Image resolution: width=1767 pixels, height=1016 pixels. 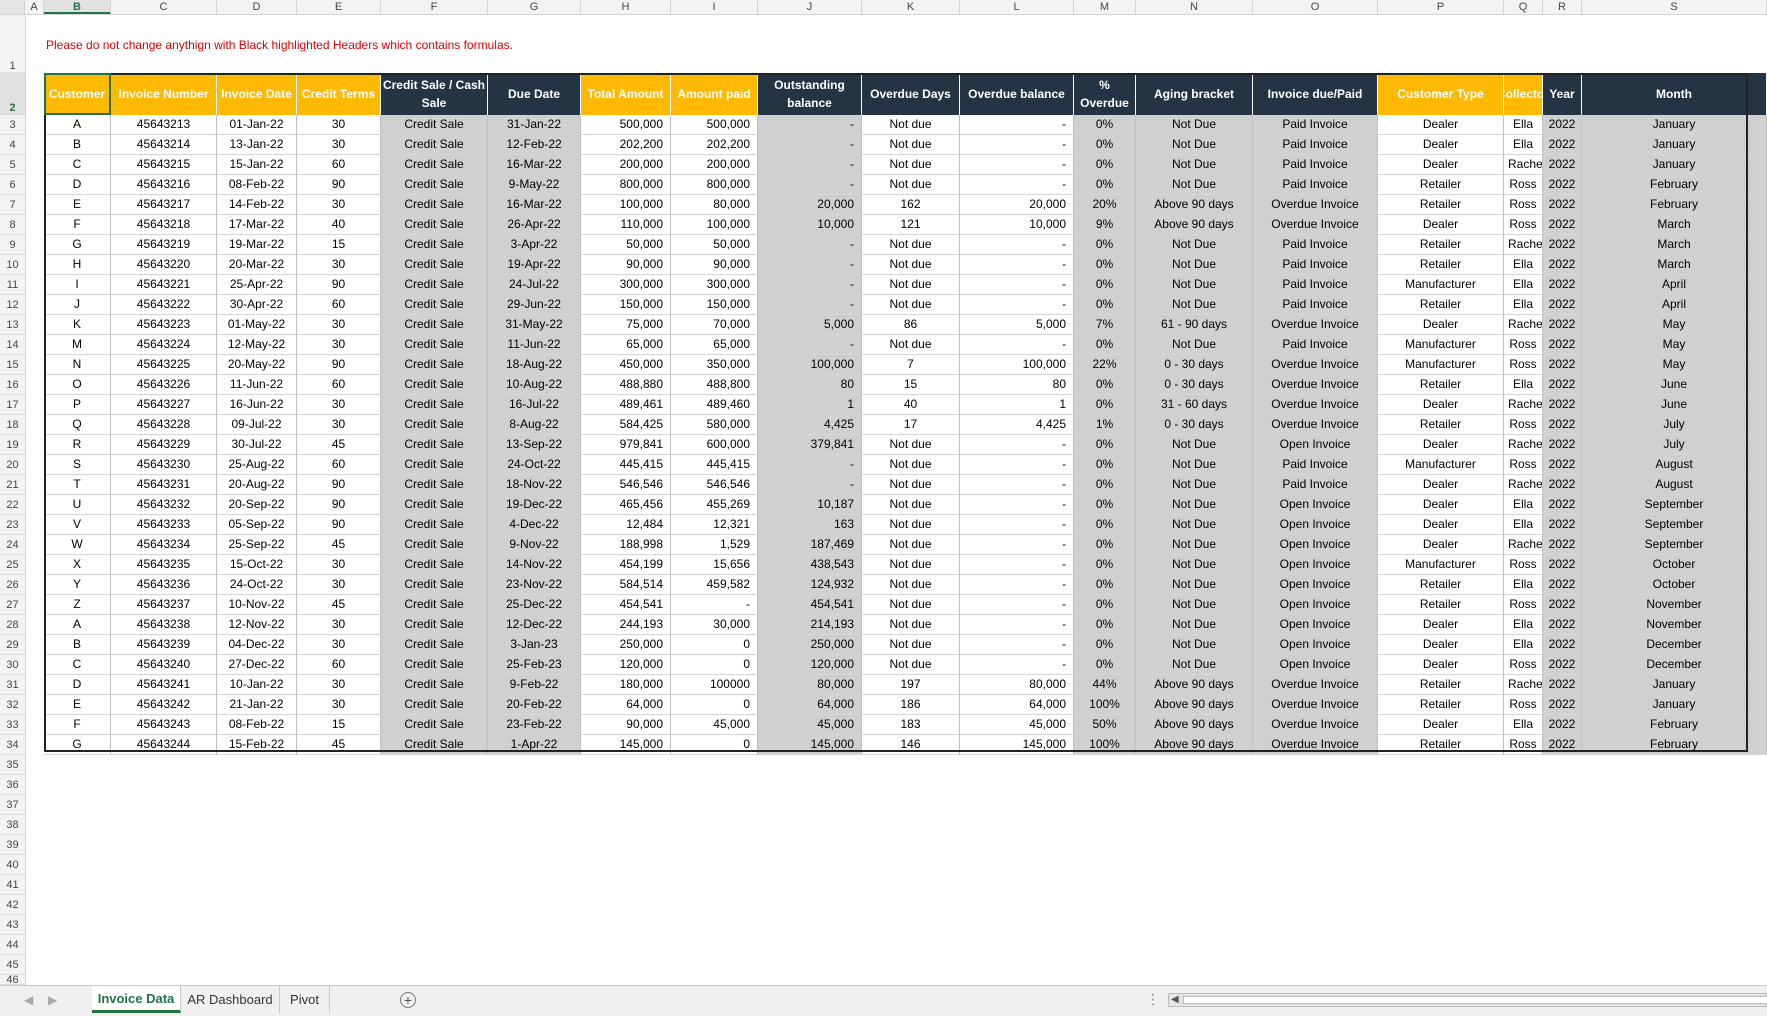 I want to click on table-cell: 45643236, so click(x=164, y=585).